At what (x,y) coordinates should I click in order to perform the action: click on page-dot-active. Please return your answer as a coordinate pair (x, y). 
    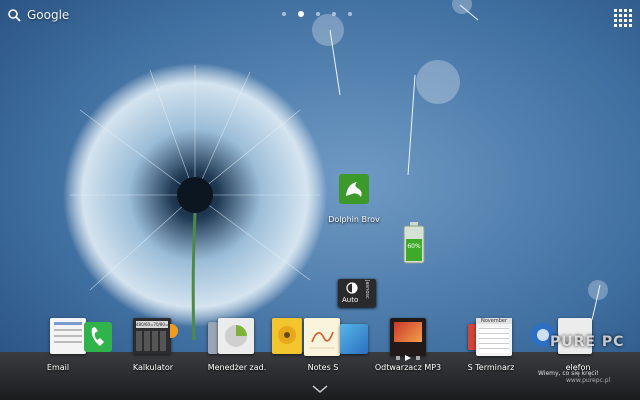
    Looking at the image, I should click on (301, 14).